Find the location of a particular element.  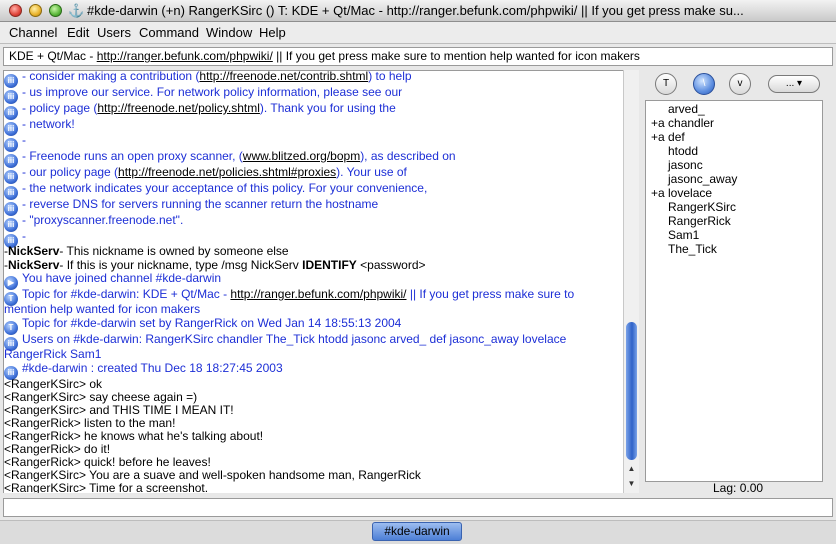

contrib-link: http://freenode.net/contrib.shtml is located at coordinates (283, 77).